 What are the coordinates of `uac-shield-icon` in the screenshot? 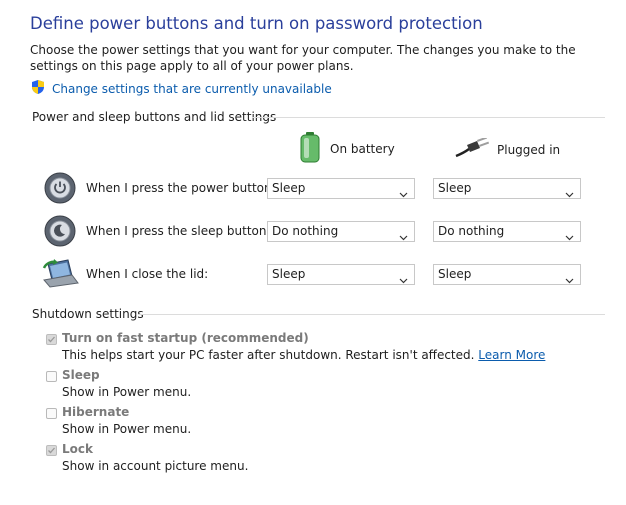 It's located at (38, 88).